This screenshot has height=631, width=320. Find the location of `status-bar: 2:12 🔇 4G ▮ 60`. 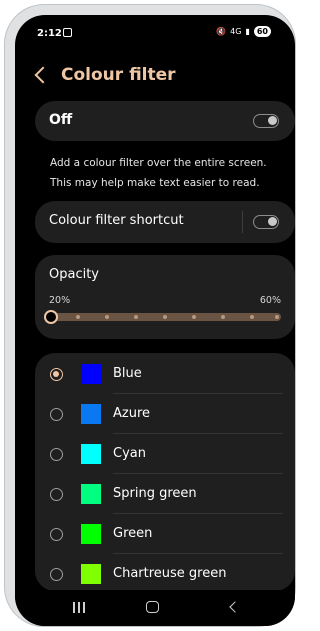

status-bar: 2:12 🔇 4G ▮ 60 is located at coordinates (155, 32).